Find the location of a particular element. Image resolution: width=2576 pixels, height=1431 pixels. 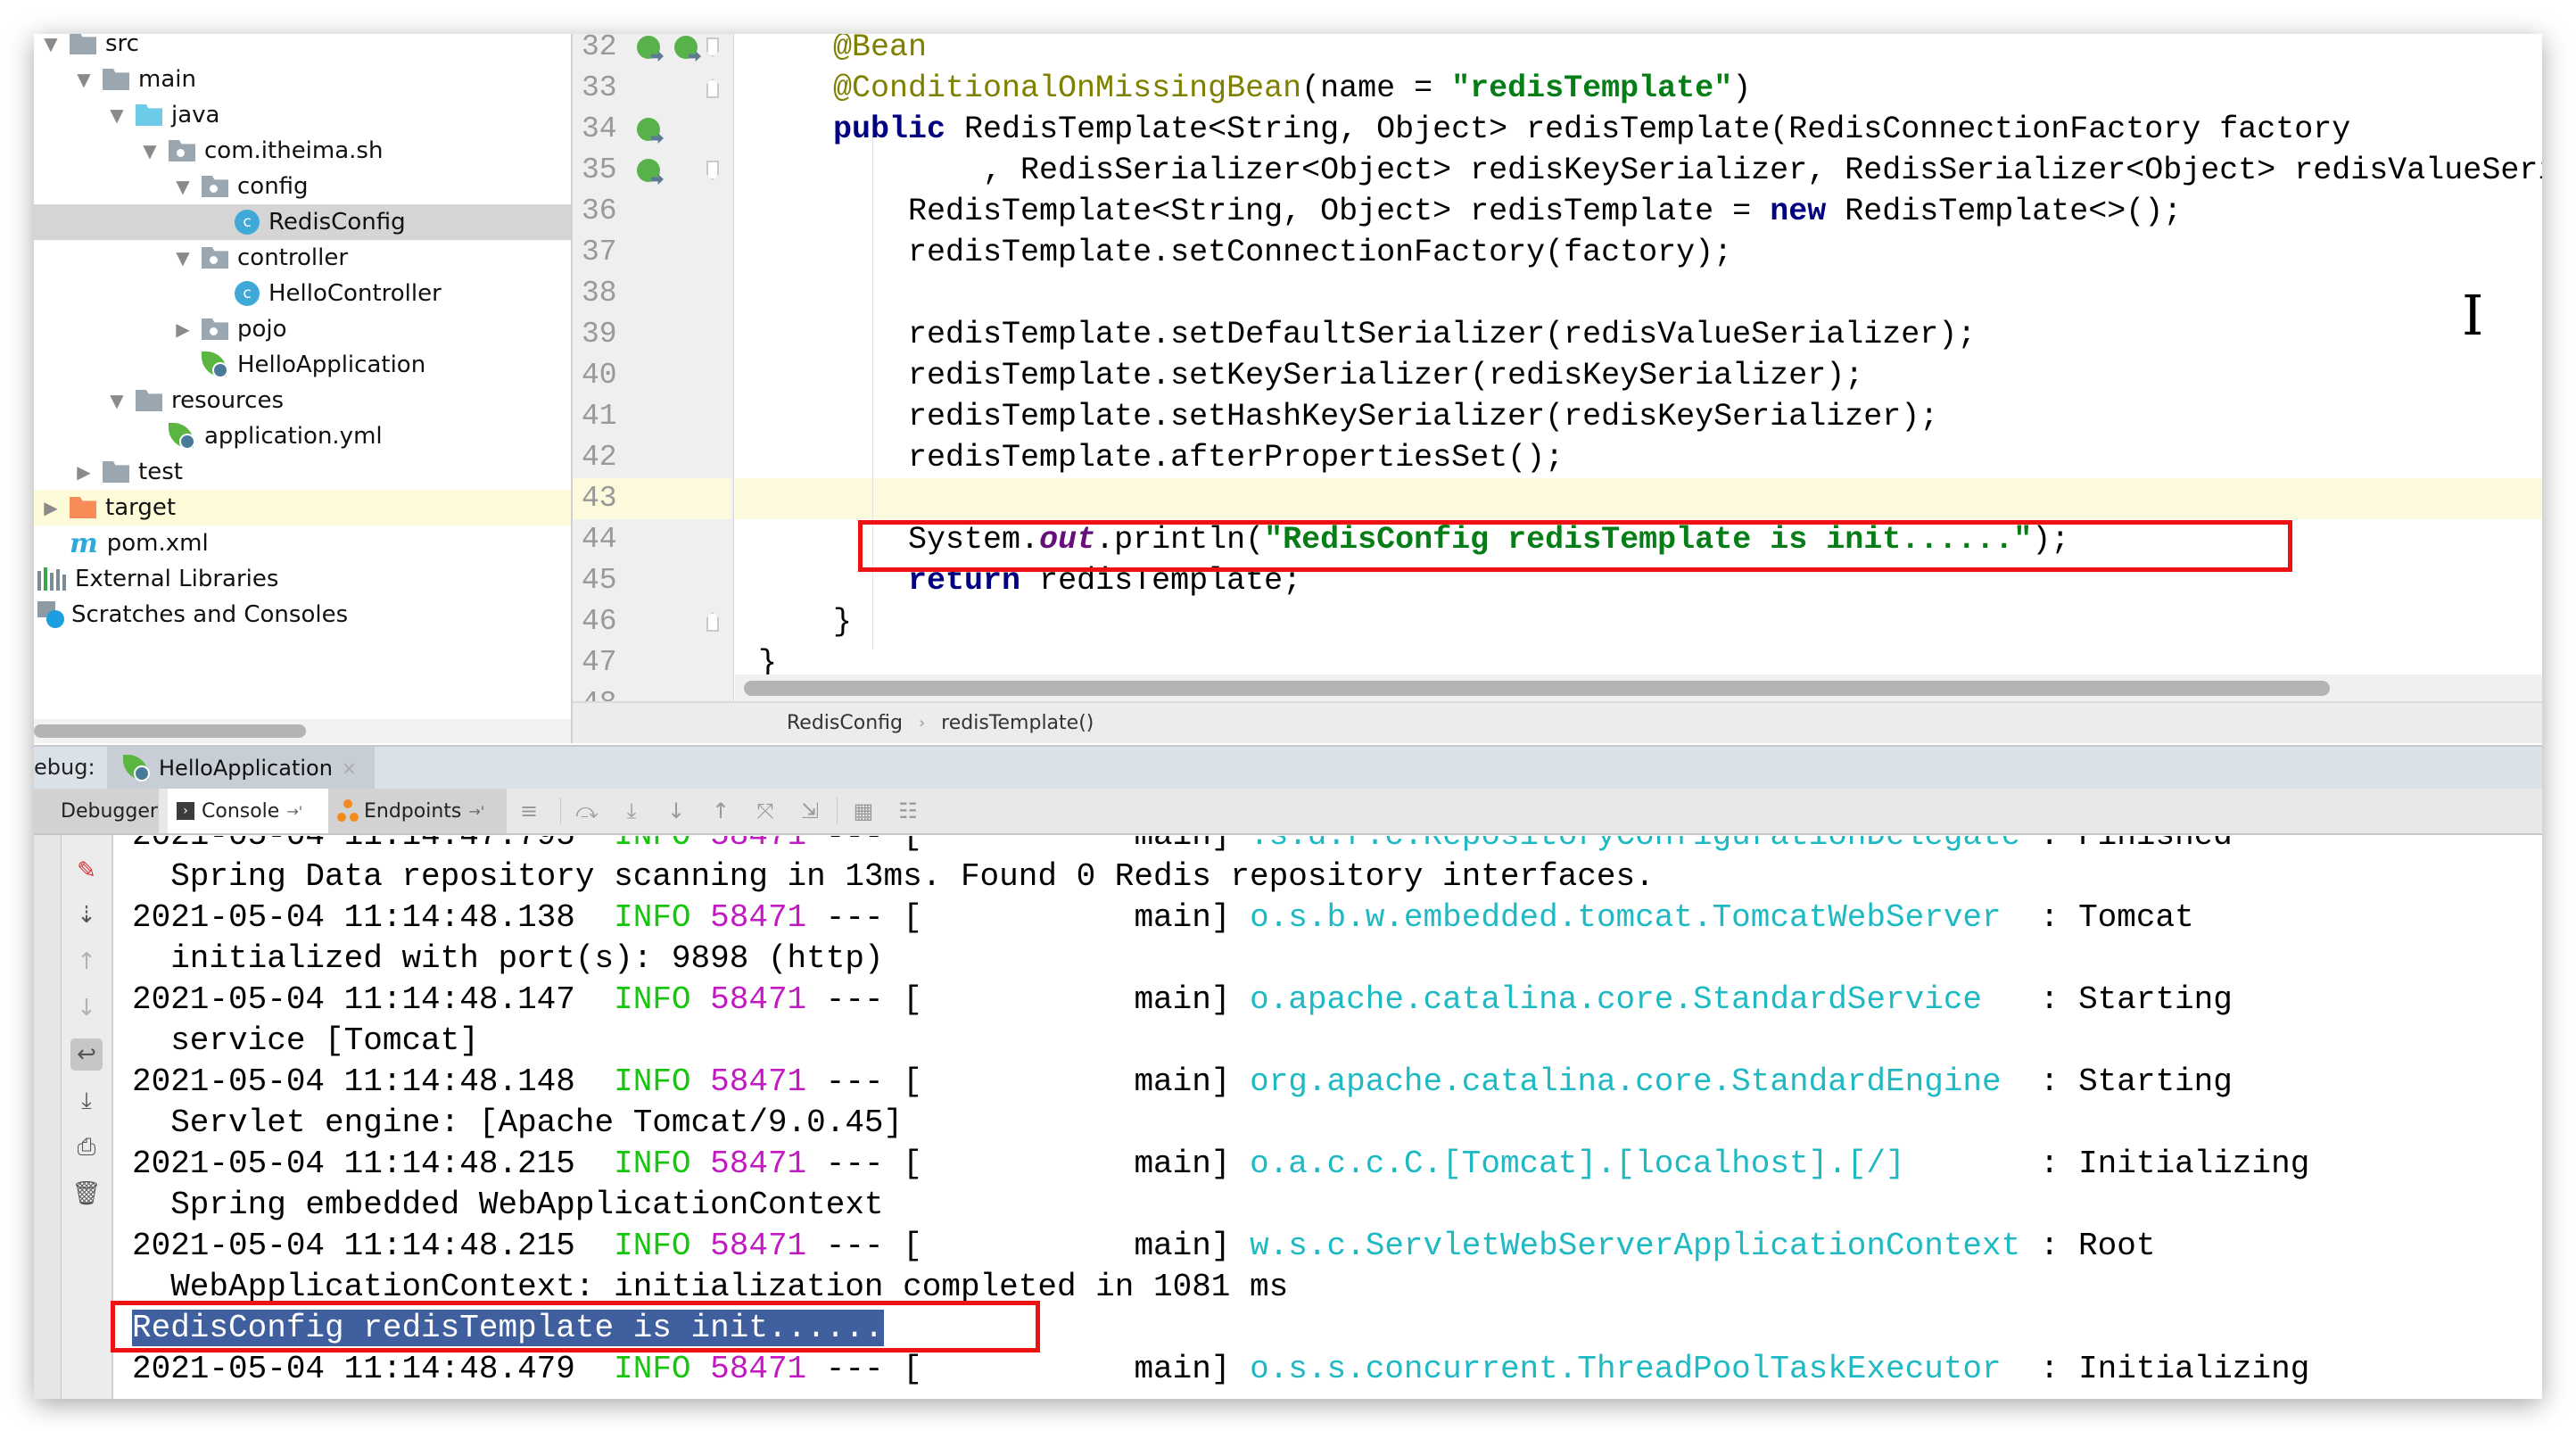

line-number: 32 is located at coordinates (608, 51).